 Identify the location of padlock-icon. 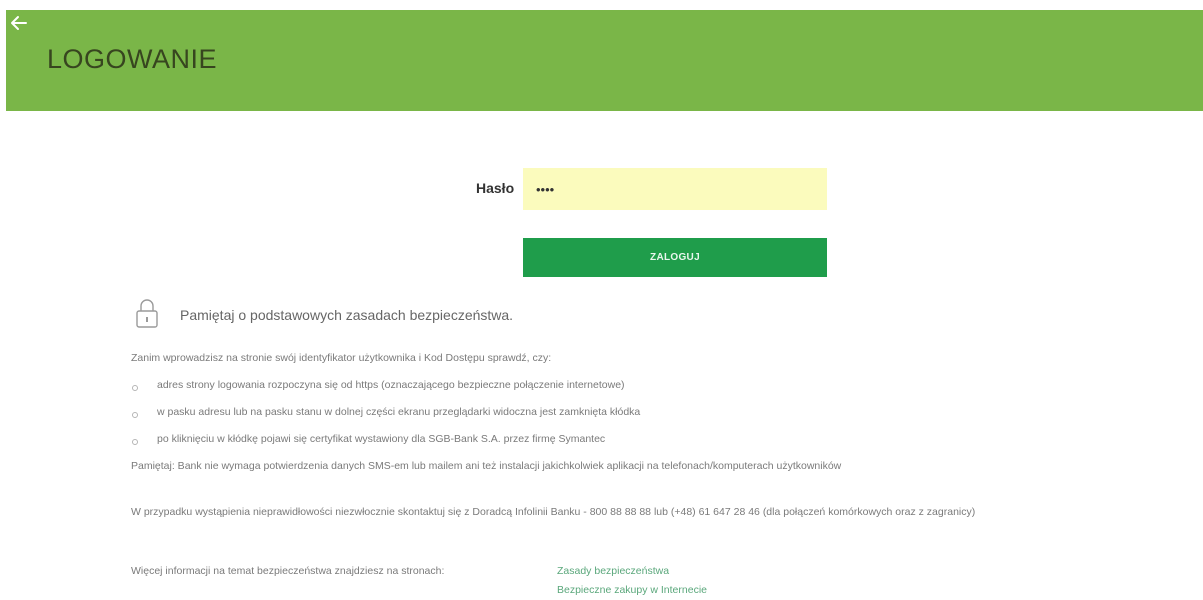
(147, 313).